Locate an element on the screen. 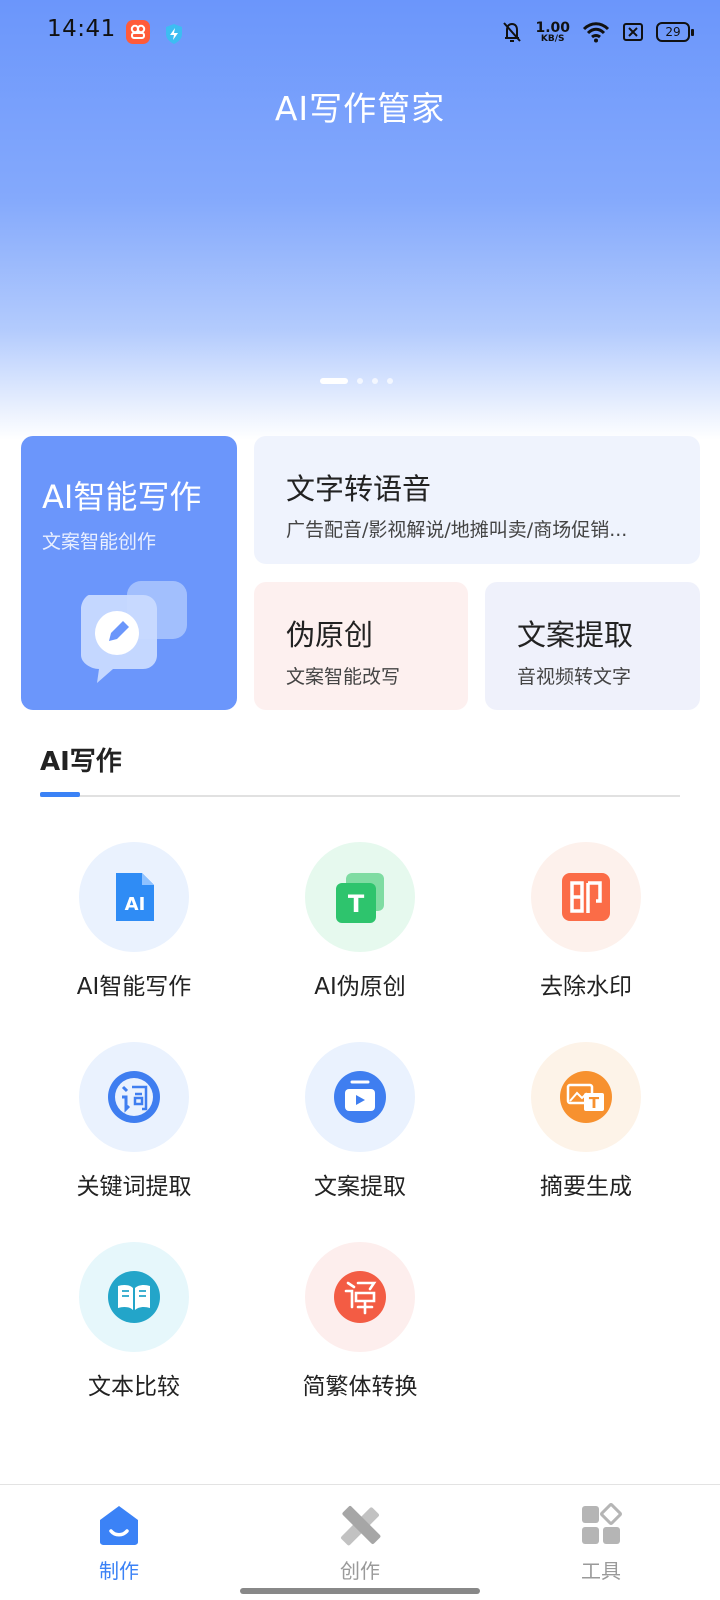 The width and height of the screenshot is (720, 1600). tool-ai-pseudo-original: T AI伪原创 is located at coordinates (359, 927).